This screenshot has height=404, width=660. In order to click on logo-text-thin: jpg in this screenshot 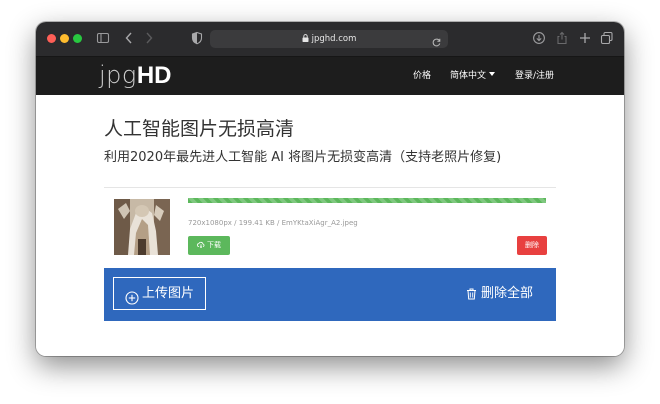, I will do `click(118, 75)`.